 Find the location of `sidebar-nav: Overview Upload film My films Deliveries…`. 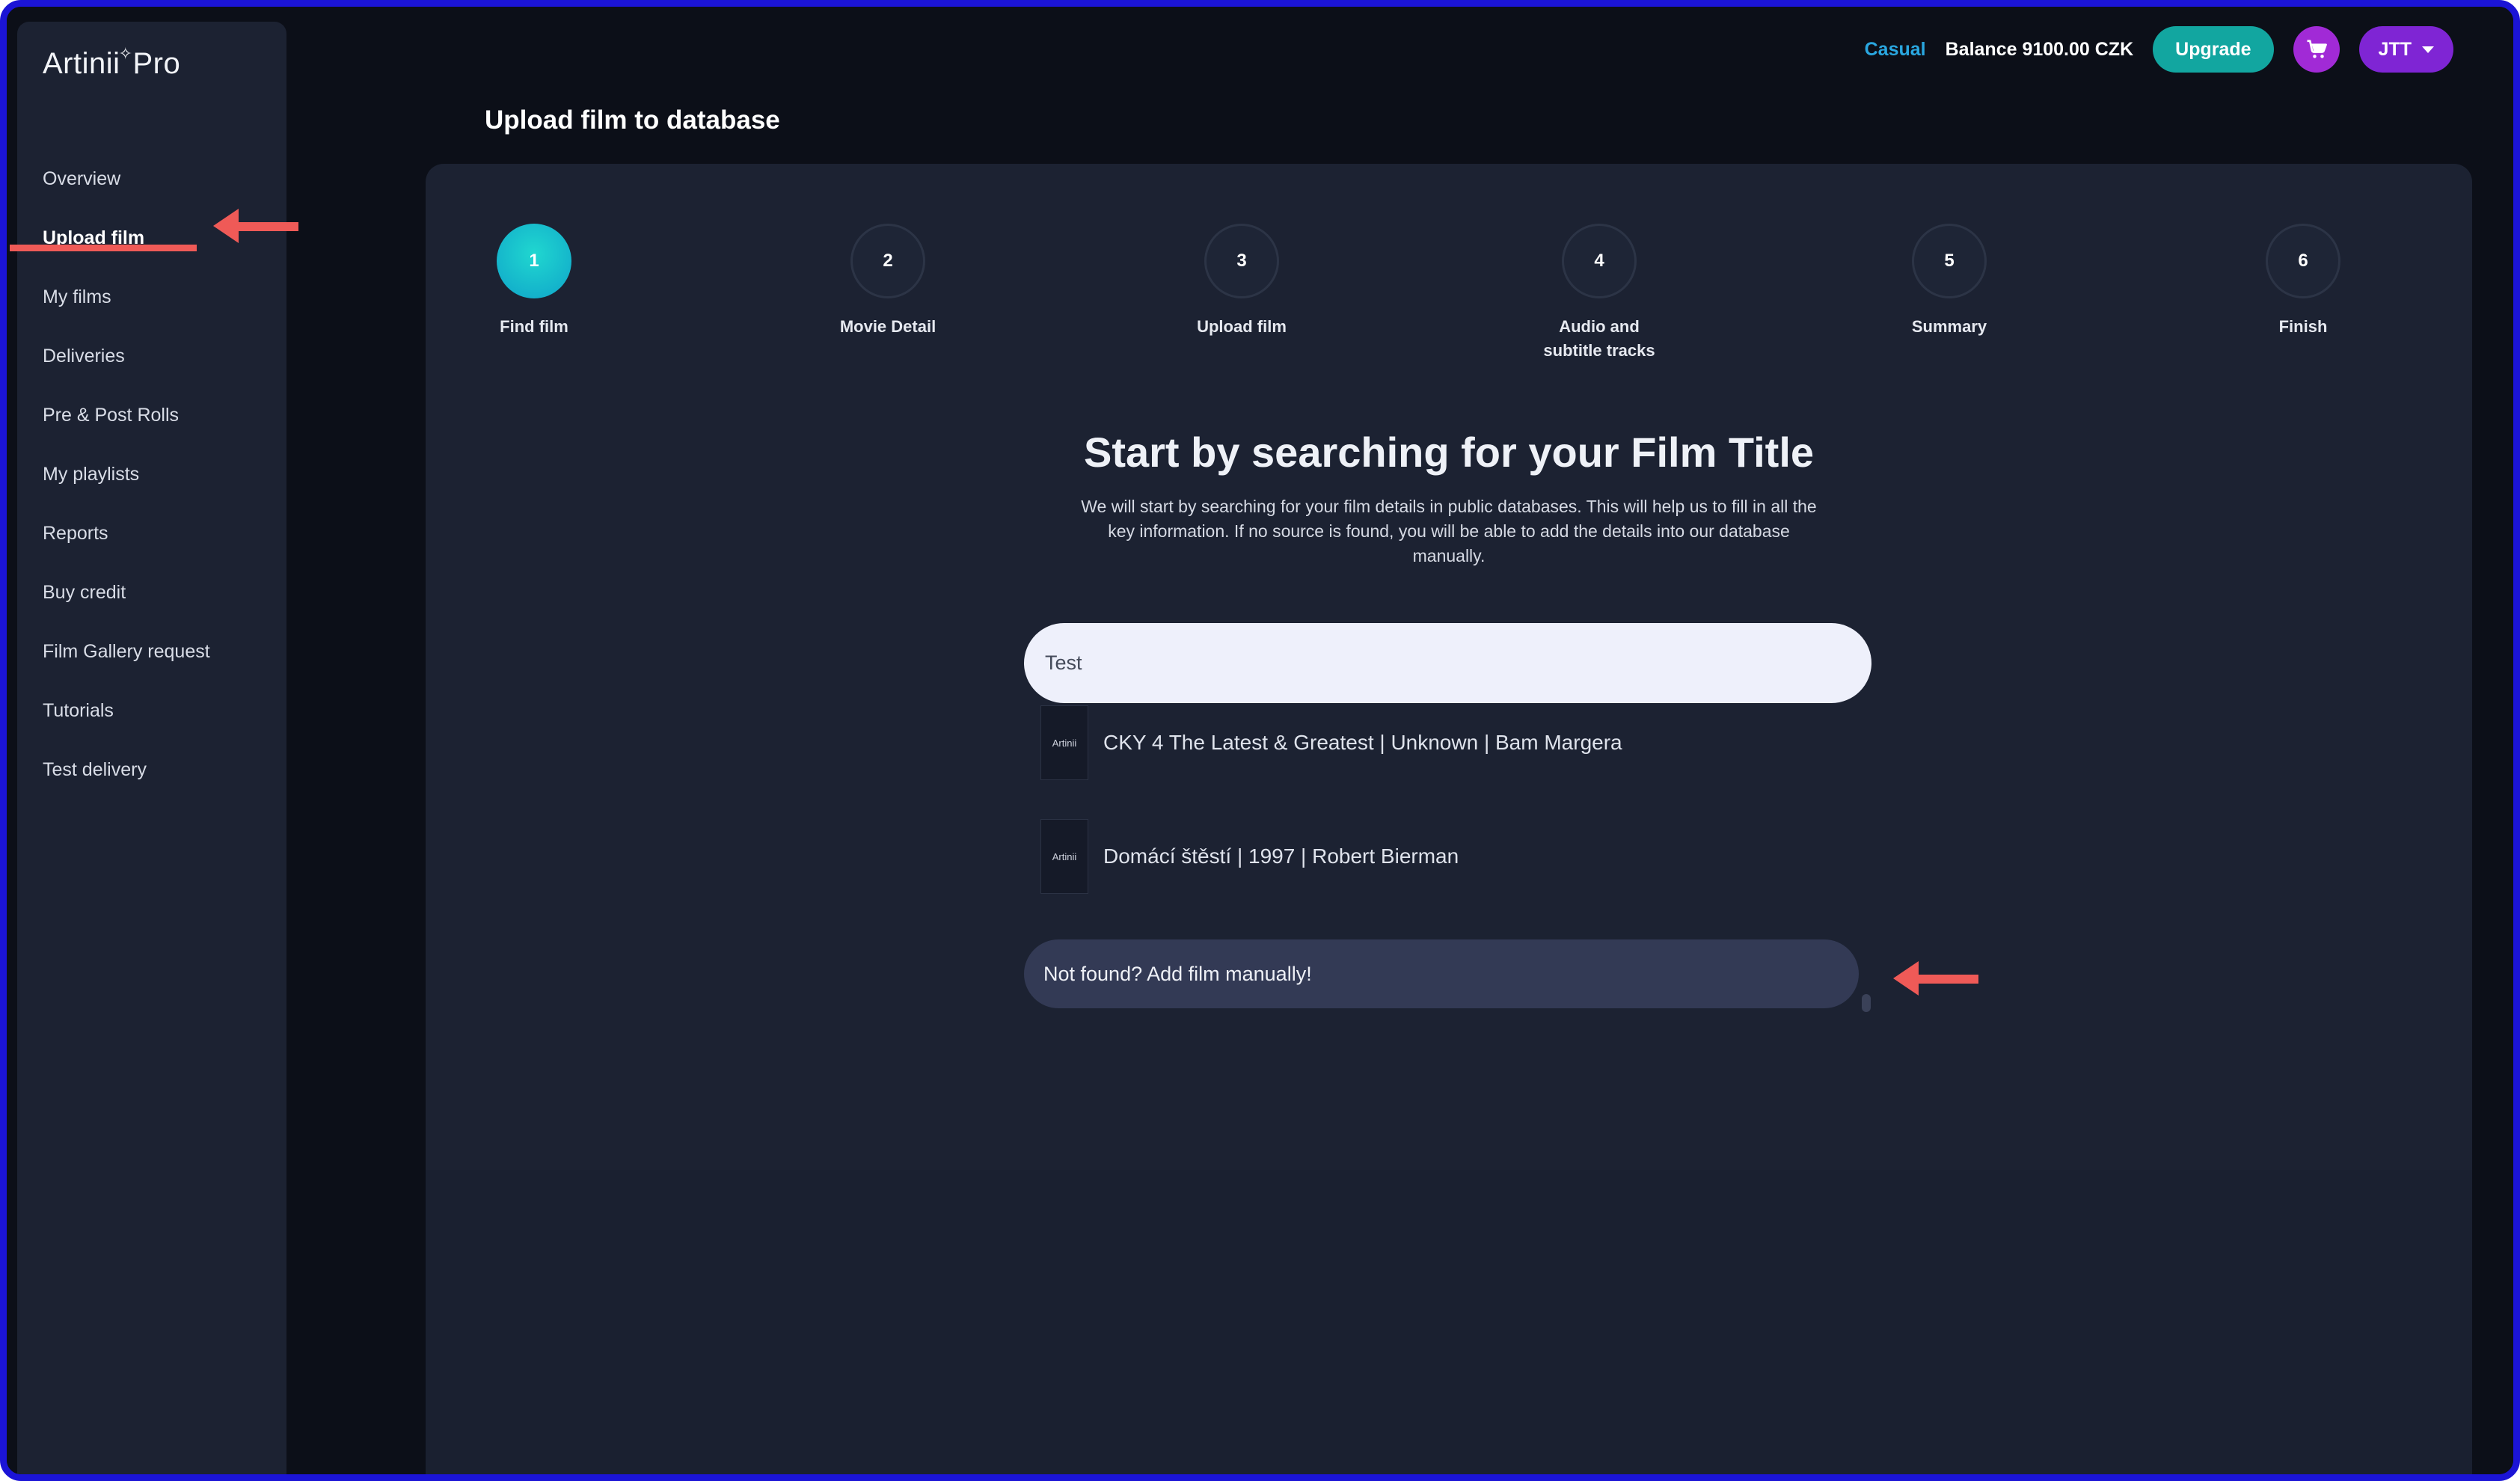

sidebar-nav: Overview Upload film My films Deliveries… is located at coordinates (126, 489).